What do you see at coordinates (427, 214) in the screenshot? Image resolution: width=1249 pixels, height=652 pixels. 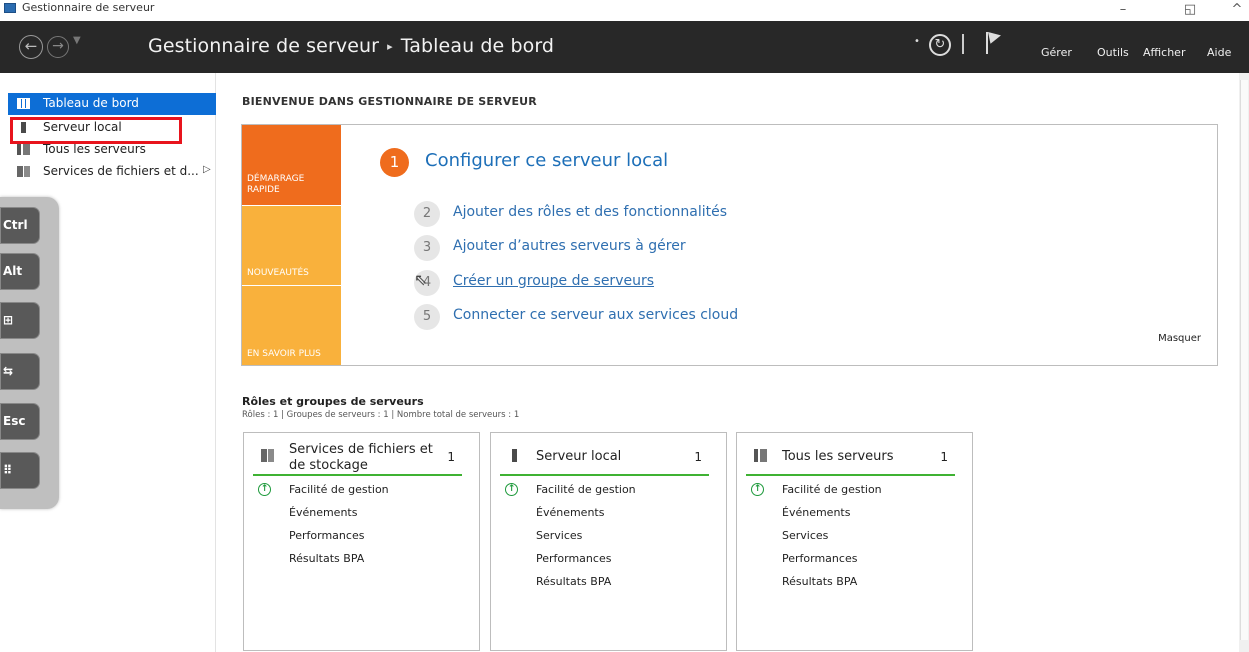 I see `step-number-badge: 2` at bounding box center [427, 214].